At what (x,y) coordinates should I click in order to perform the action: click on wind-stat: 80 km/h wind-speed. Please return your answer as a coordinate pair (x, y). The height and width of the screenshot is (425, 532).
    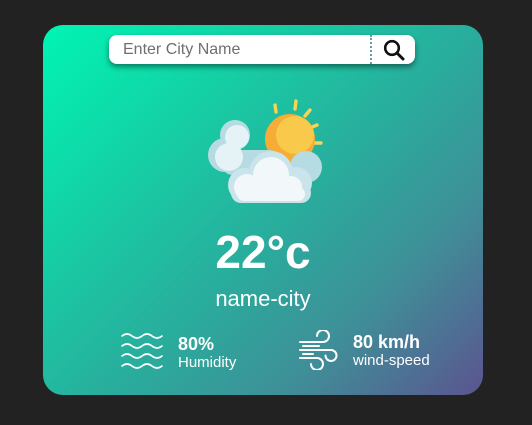
    Looking at the image, I should click on (363, 350).